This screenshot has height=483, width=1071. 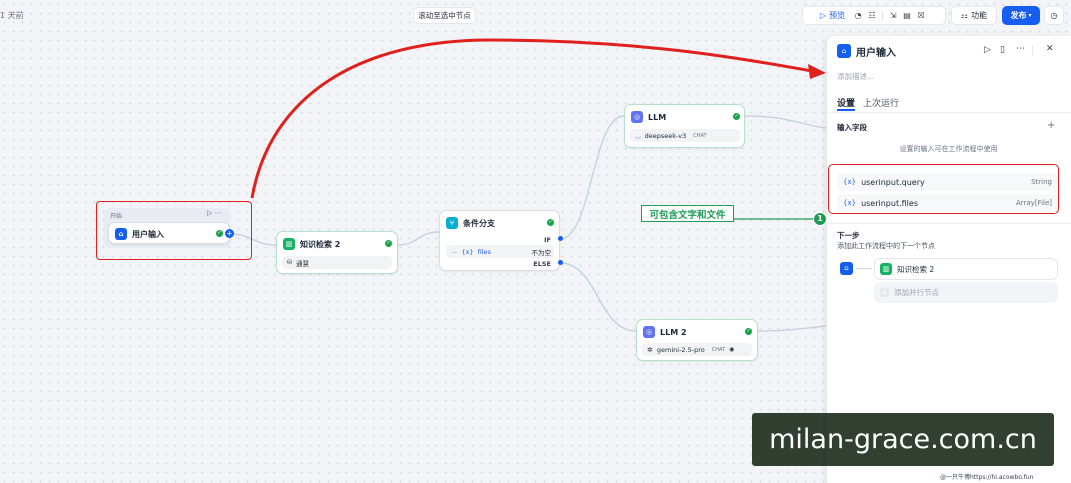 I want to click on input-field-files: {x} userinput.files Array[File], so click(x=947, y=203).